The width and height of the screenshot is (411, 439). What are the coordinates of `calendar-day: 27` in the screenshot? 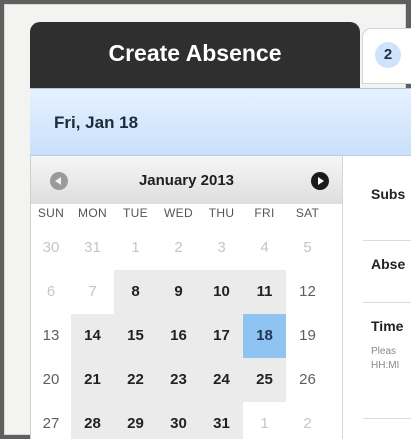 It's located at (51, 420).